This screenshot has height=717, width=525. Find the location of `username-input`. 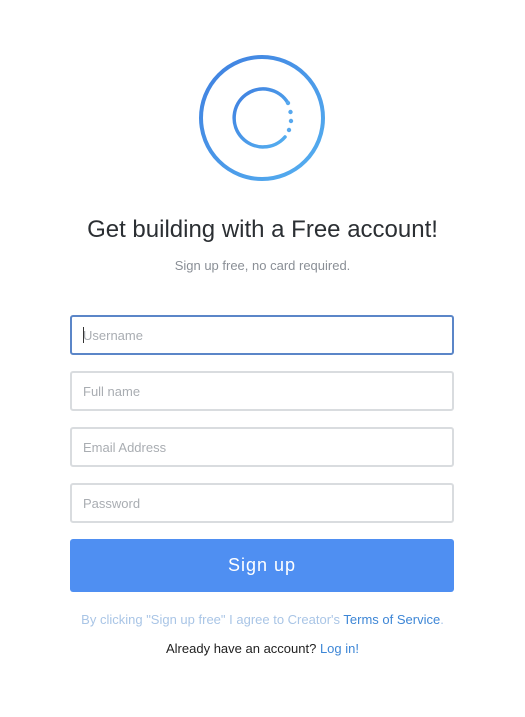

username-input is located at coordinates (262, 335).